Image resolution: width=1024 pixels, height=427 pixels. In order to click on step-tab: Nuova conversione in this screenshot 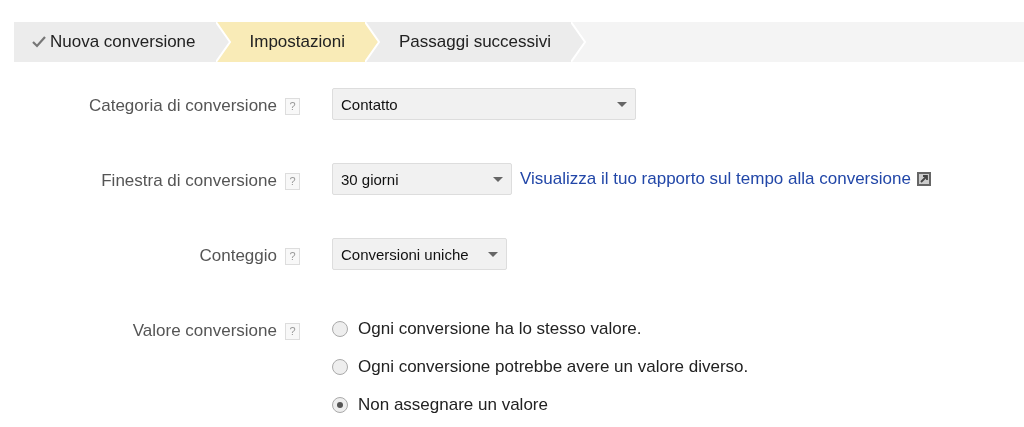, I will do `click(123, 42)`.